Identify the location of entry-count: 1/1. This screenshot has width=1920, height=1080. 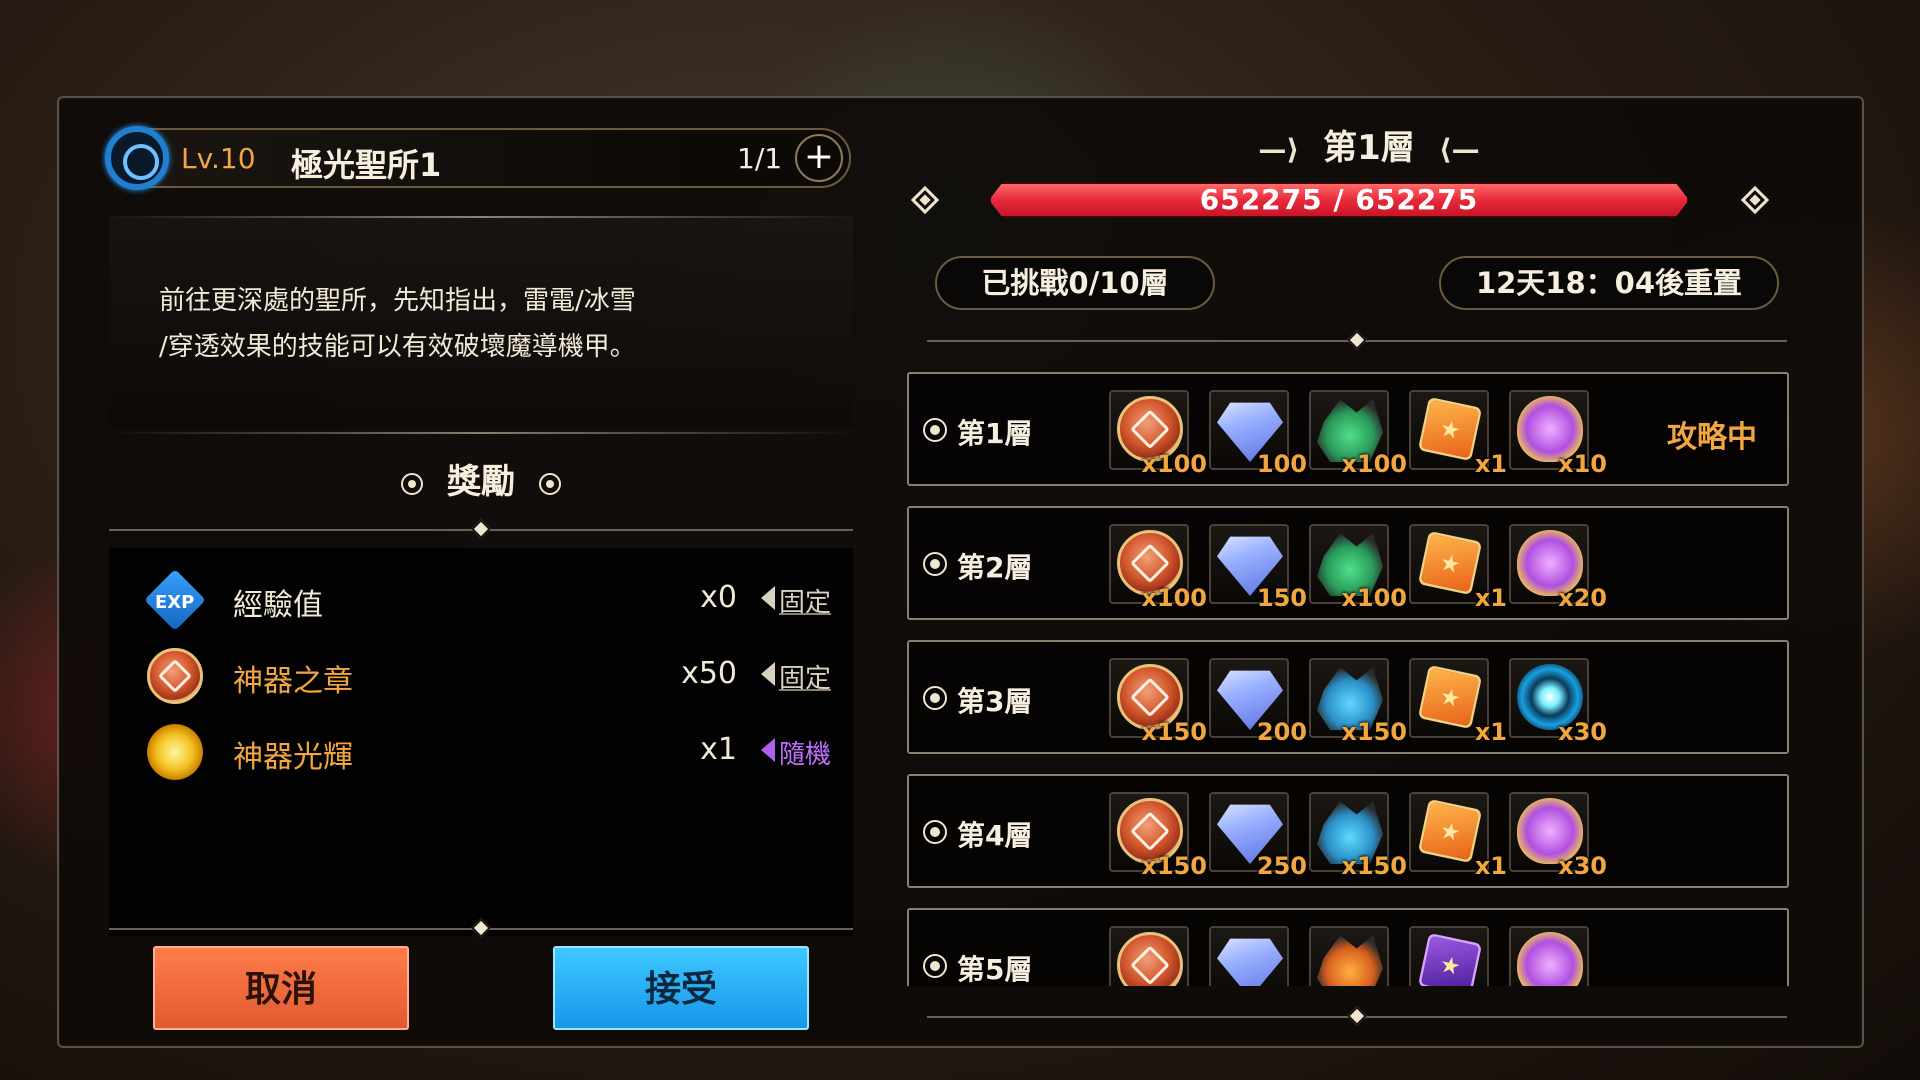
(760, 158).